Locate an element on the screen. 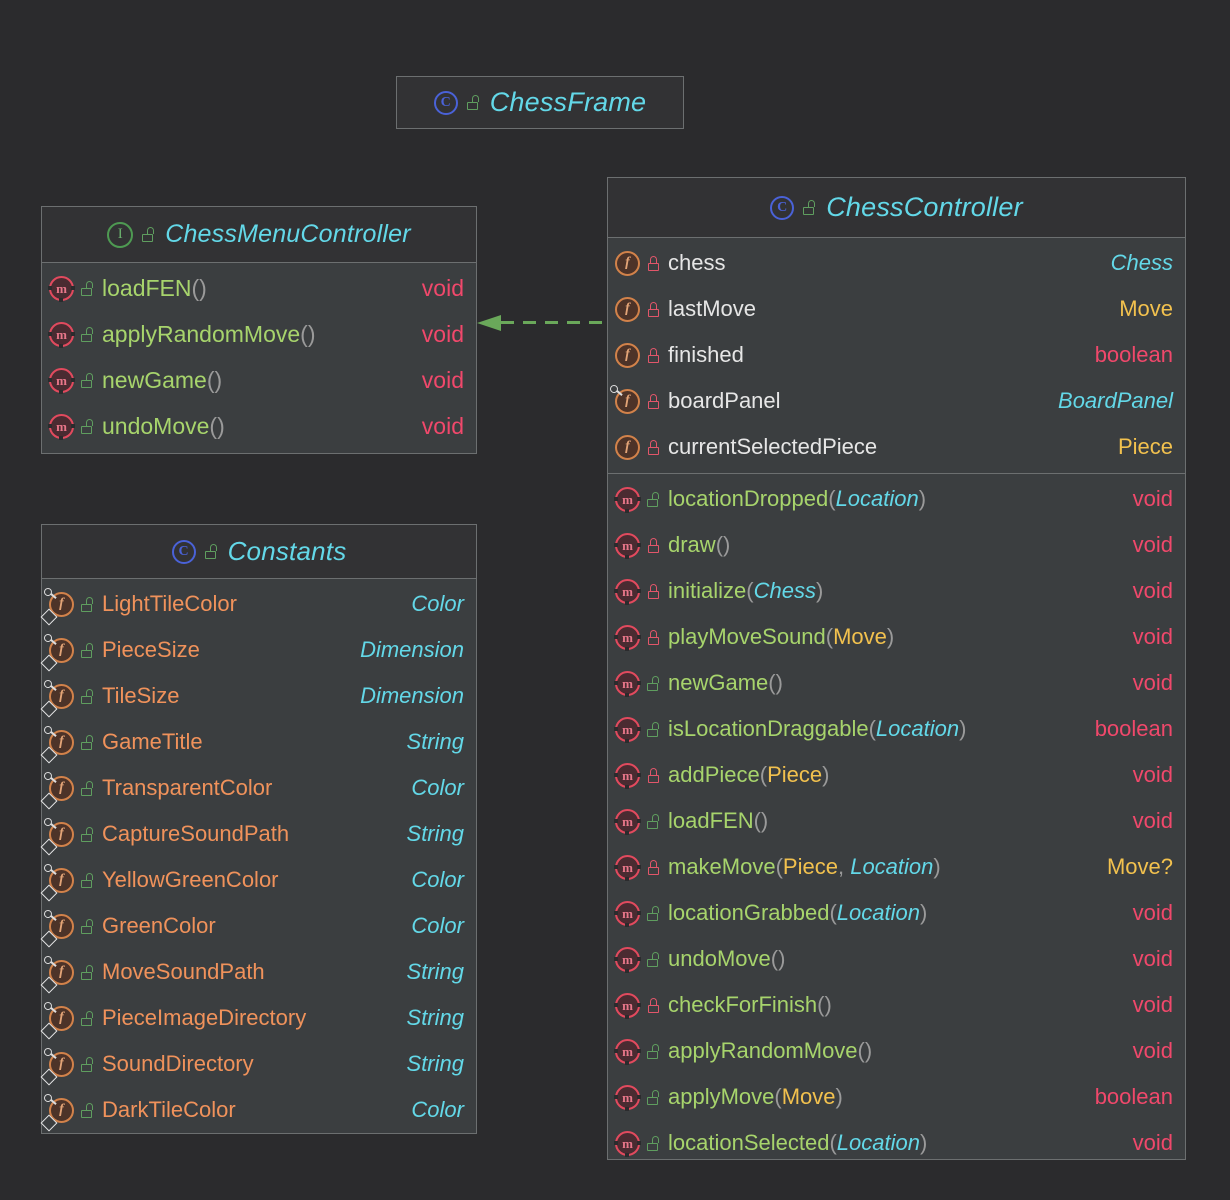 This screenshot has height=1200, width=1230. class-node-chessframe: C ChessFrame is located at coordinates (540, 102).